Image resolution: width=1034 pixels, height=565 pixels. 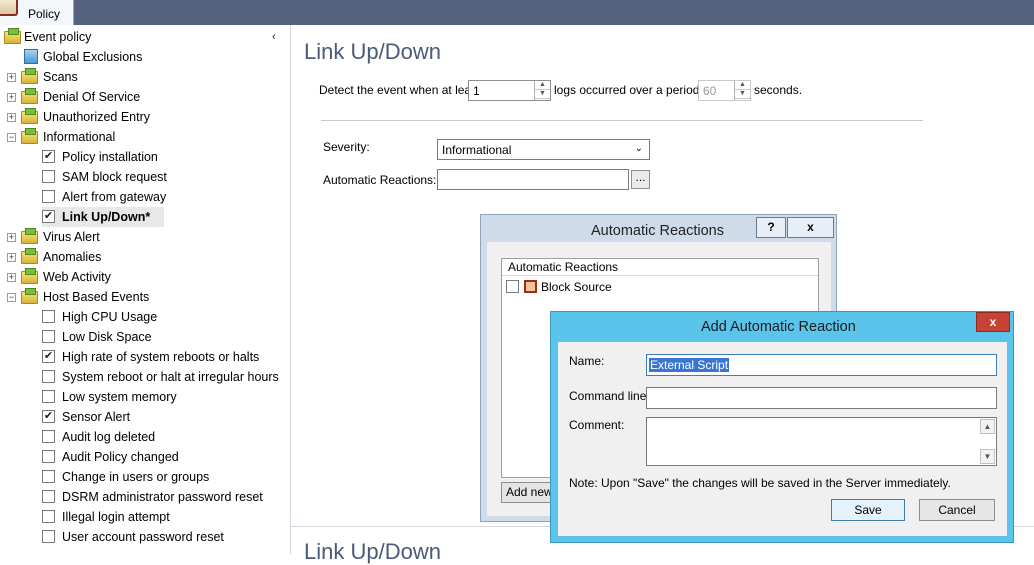 What do you see at coordinates (170, 377) in the screenshot?
I see `tree-item-label: System reboot or halt at irregular hours` at bounding box center [170, 377].